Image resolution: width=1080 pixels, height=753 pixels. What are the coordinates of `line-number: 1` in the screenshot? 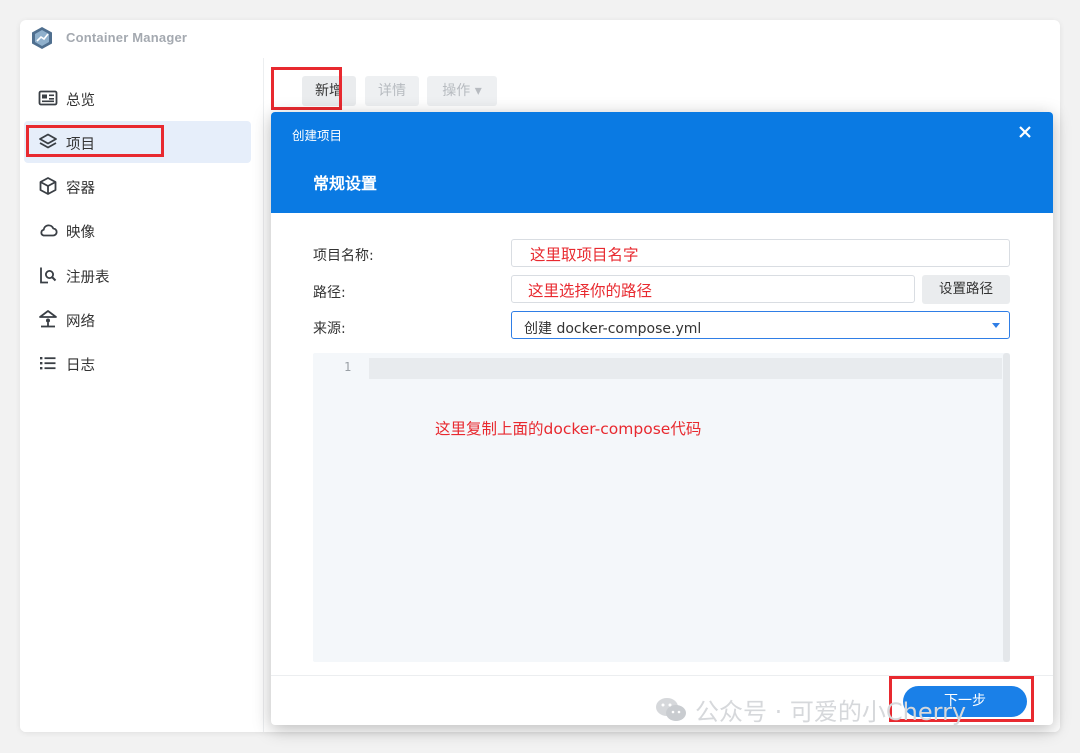 It's located at (348, 367).